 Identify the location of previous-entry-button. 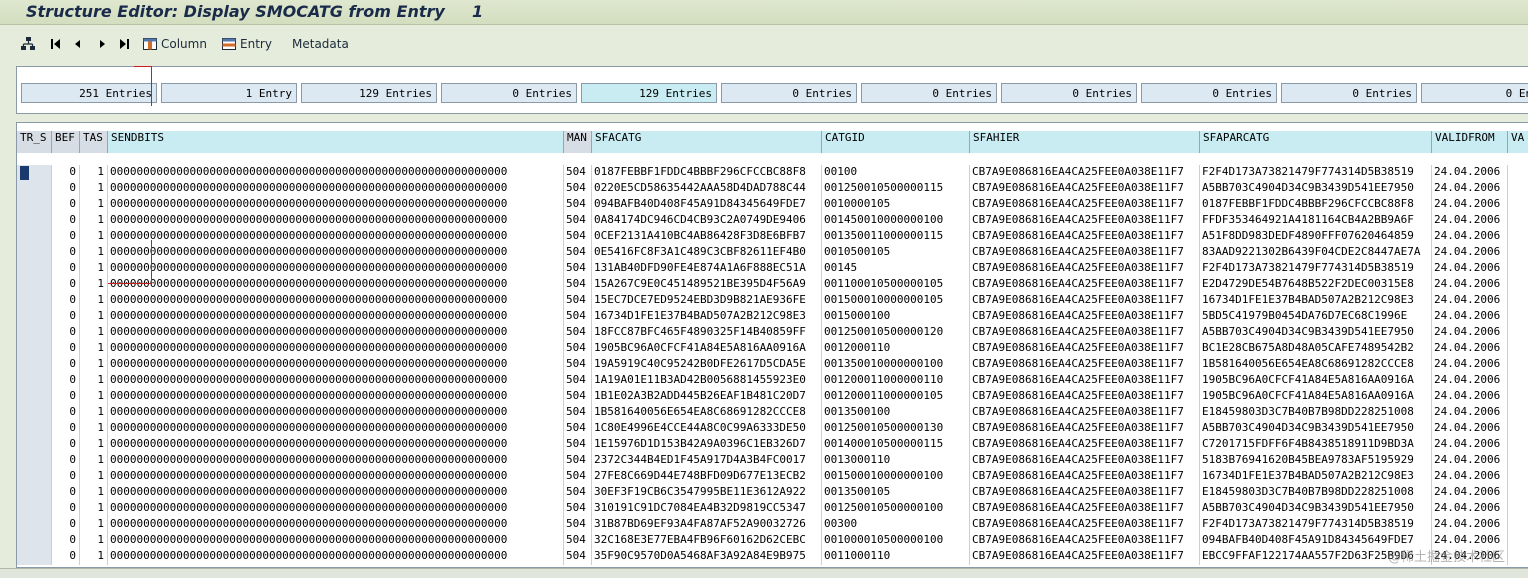
(78, 44).